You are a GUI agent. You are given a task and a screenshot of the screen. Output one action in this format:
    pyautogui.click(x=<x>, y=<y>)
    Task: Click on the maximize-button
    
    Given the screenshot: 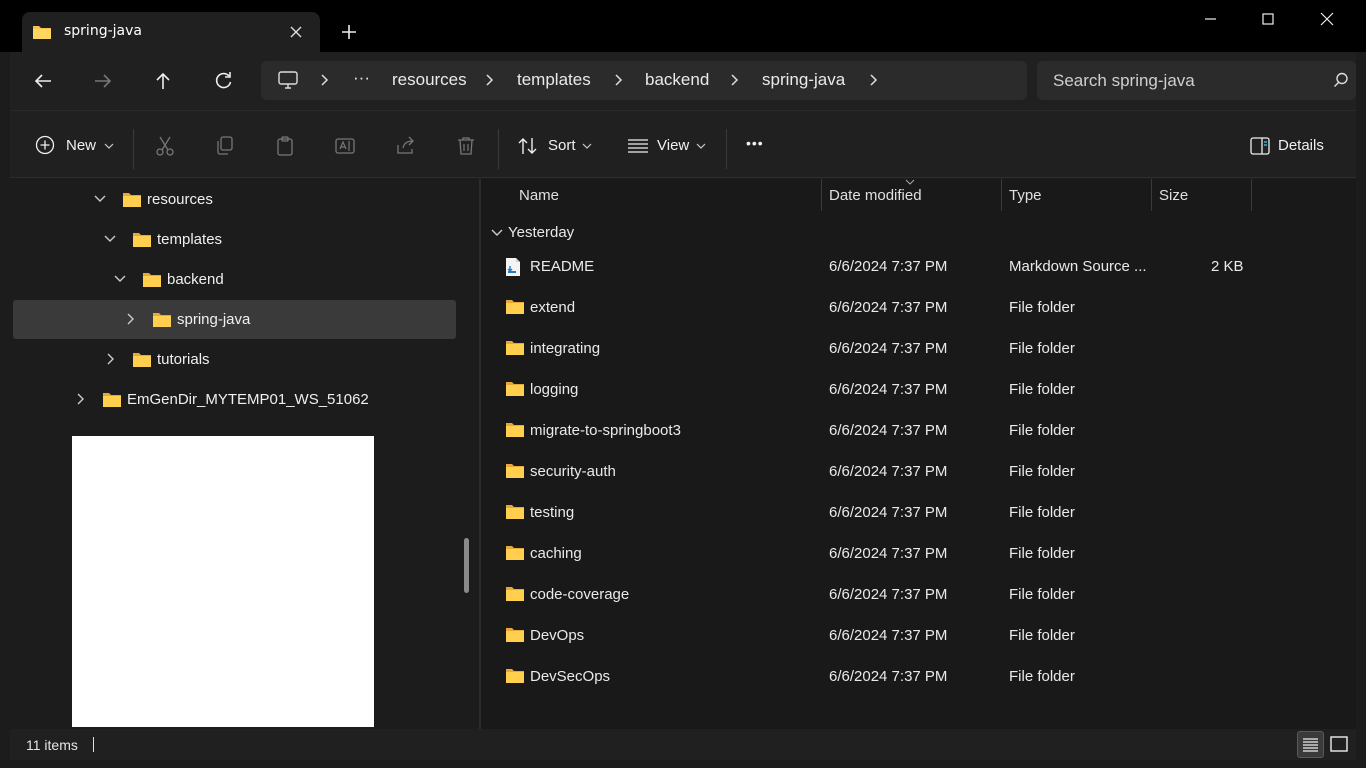 What is the action you would take?
    pyautogui.click(x=1268, y=20)
    